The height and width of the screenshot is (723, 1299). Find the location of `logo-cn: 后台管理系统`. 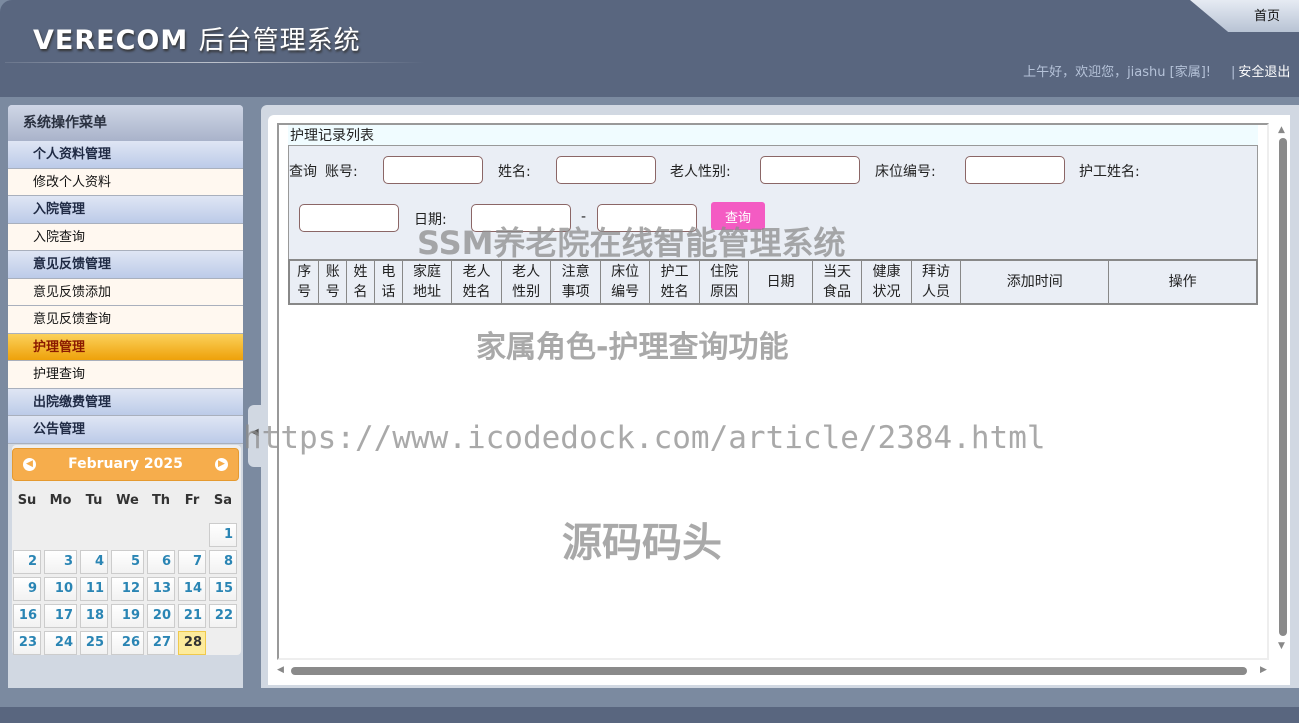

logo-cn: 后台管理系统 is located at coordinates (279, 41).